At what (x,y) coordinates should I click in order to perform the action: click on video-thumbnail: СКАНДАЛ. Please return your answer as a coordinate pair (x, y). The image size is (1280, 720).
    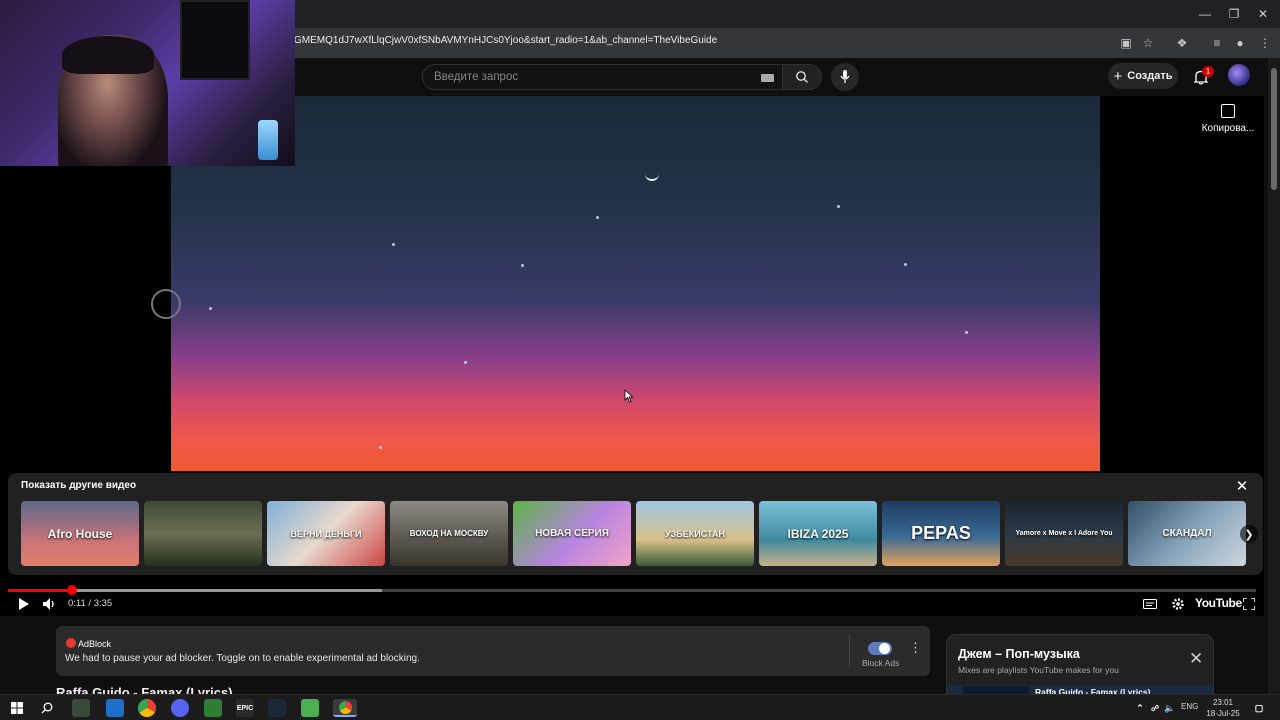
    Looking at the image, I should click on (1187, 533).